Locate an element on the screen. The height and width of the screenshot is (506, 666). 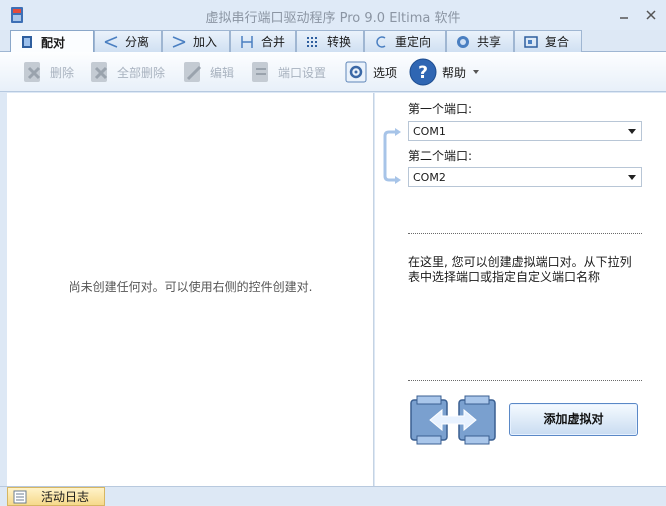
first-port-label: 第一个端口: is located at coordinates (440, 109).